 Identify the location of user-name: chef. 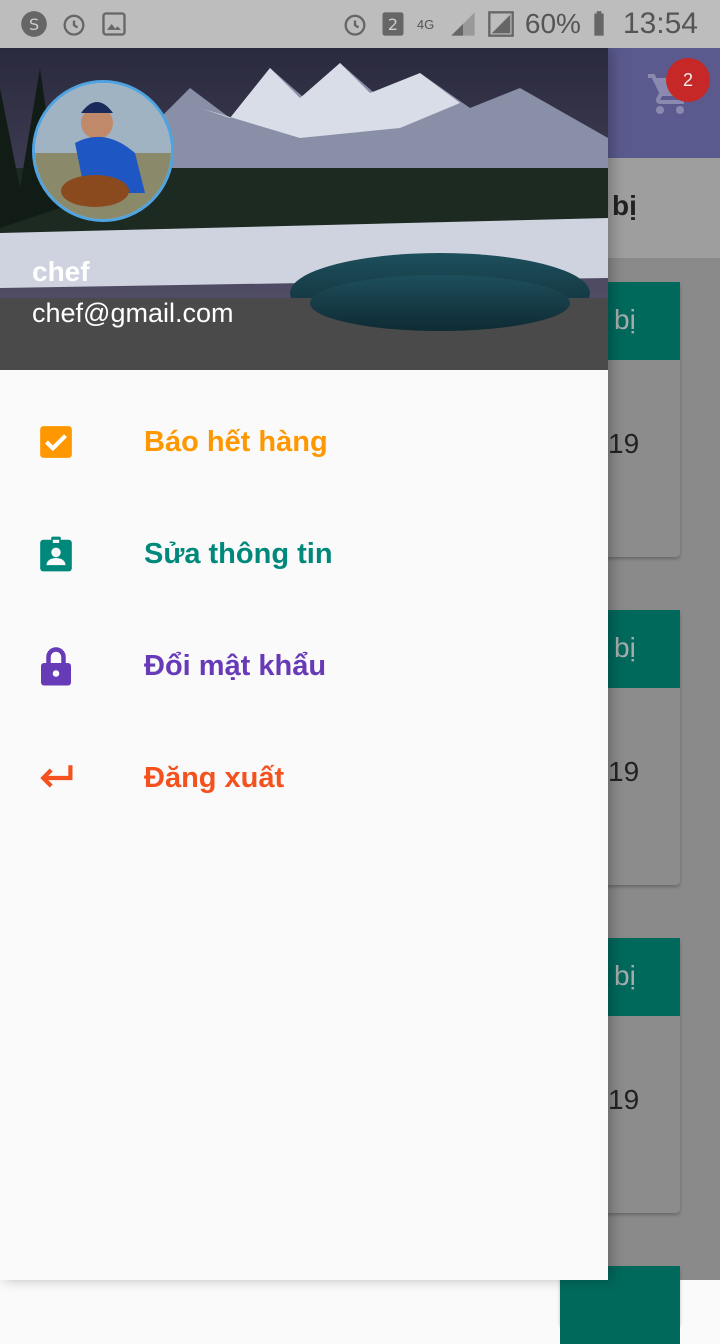
(61, 271).